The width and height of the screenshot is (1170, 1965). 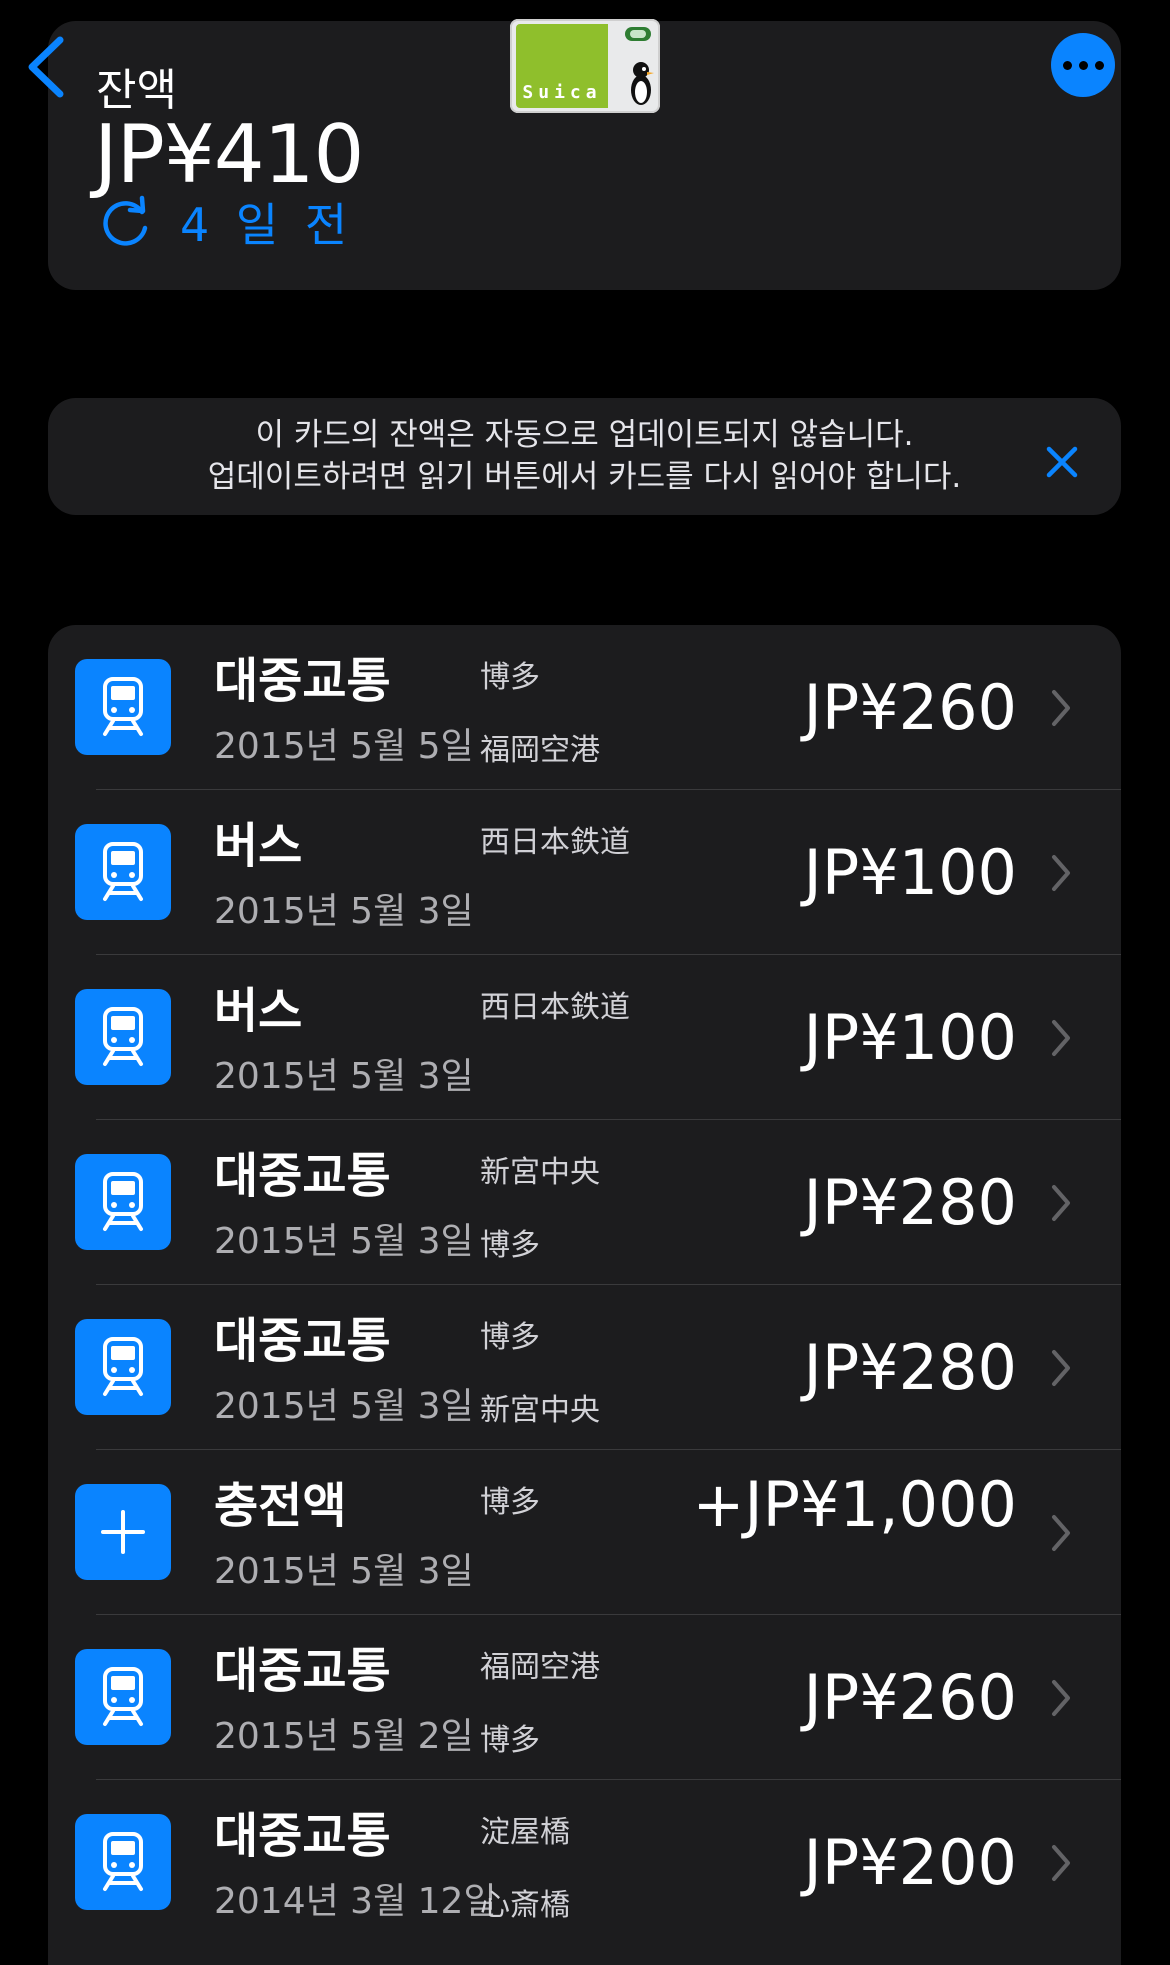 I want to click on transaction-row: 대중교통 2015년 5월 3일 新宮中央博多 JP¥280, so click(x=584, y=1202).